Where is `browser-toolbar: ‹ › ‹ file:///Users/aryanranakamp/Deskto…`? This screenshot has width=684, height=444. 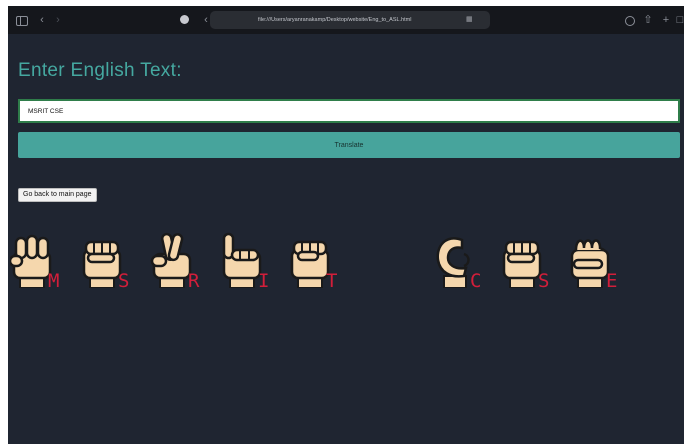 browser-toolbar: ‹ › ‹ file:///Users/aryanranakamp/Deskto… is located at coordinates (346, 20).